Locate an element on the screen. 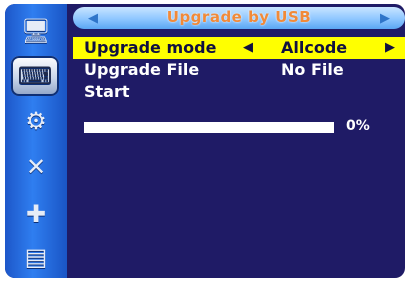 The image size is (417, 283). window-title: Upgrade by USB is located at coordinates (239, 17).